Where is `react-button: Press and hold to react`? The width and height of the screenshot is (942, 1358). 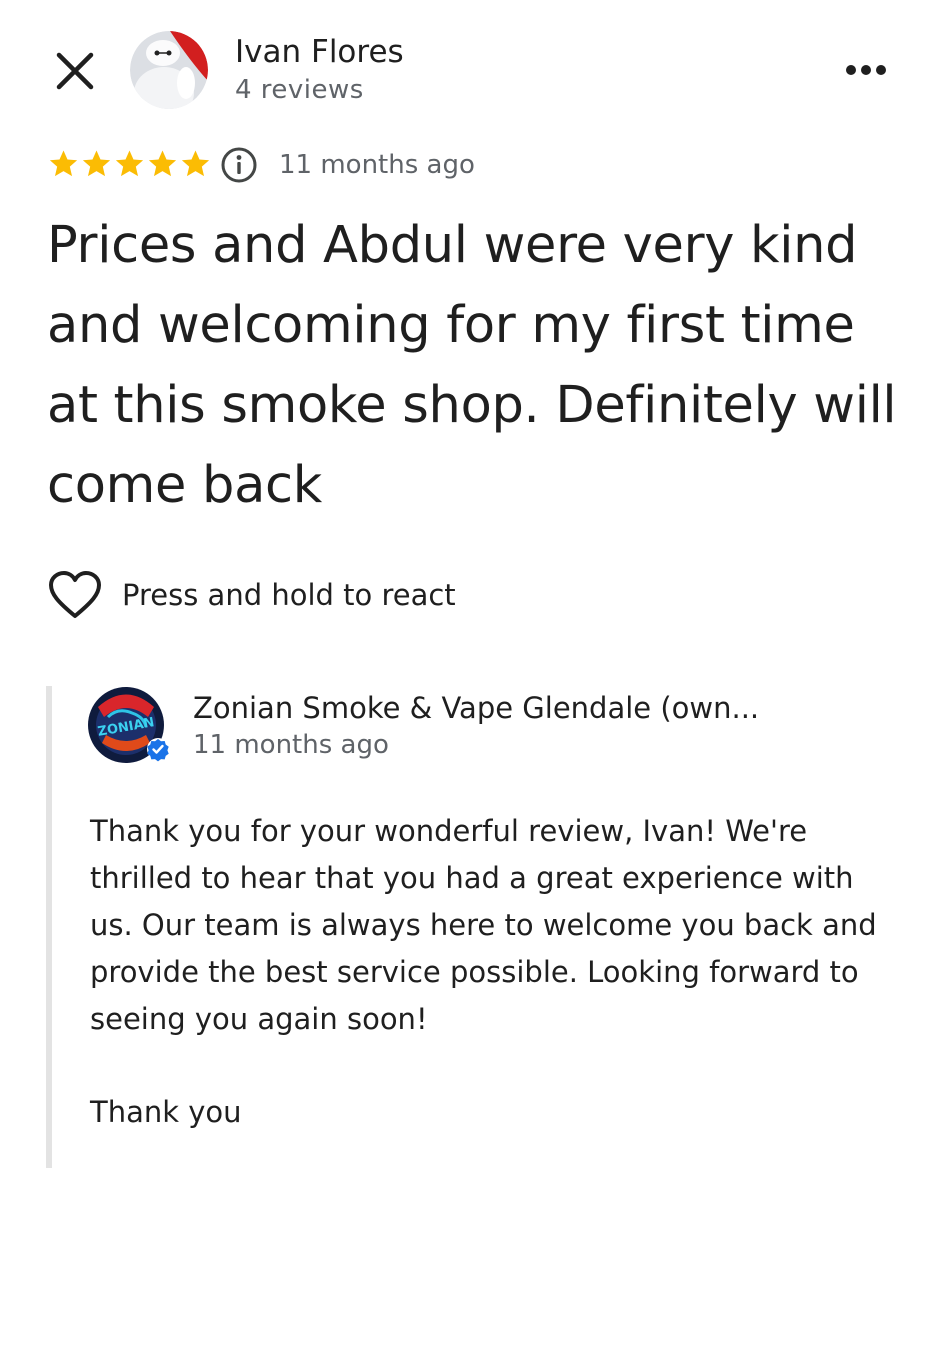 react-button: Press and hold to react is located at coordinates (252, 595).